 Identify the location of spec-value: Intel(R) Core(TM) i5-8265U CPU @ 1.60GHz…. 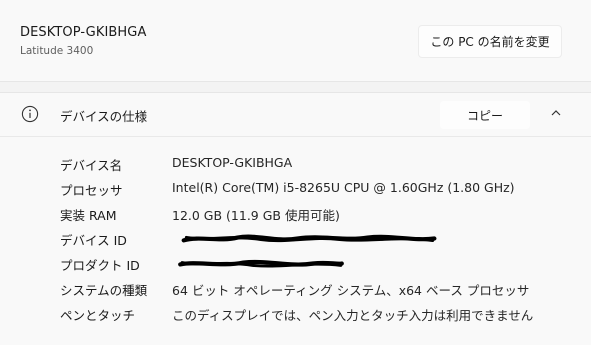
(343, 187).